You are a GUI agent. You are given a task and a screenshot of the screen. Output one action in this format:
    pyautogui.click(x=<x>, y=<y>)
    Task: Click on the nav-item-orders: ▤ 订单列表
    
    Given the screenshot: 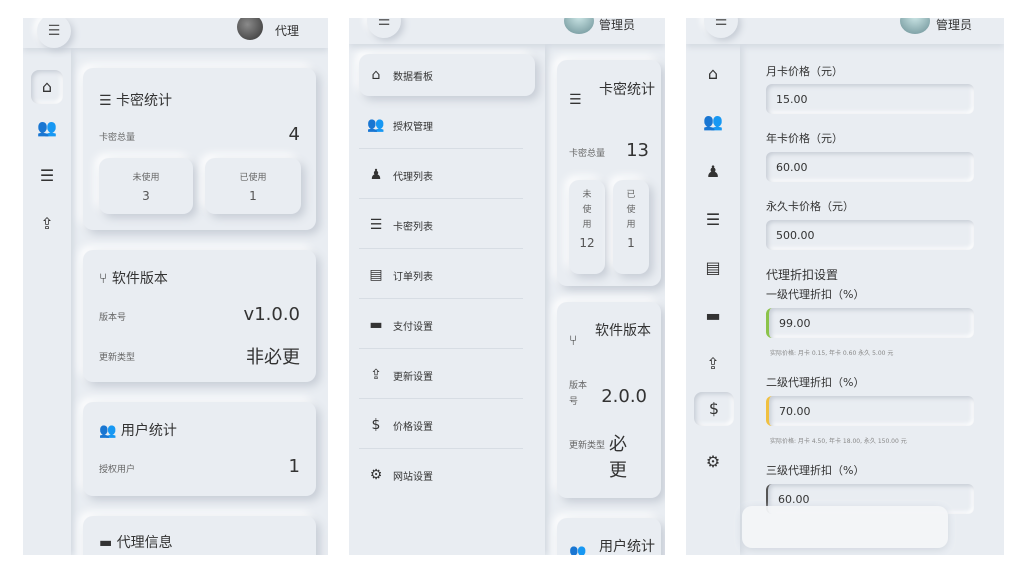 What is the action you would take?
    pyautogui.click(x=449, y=275)
    